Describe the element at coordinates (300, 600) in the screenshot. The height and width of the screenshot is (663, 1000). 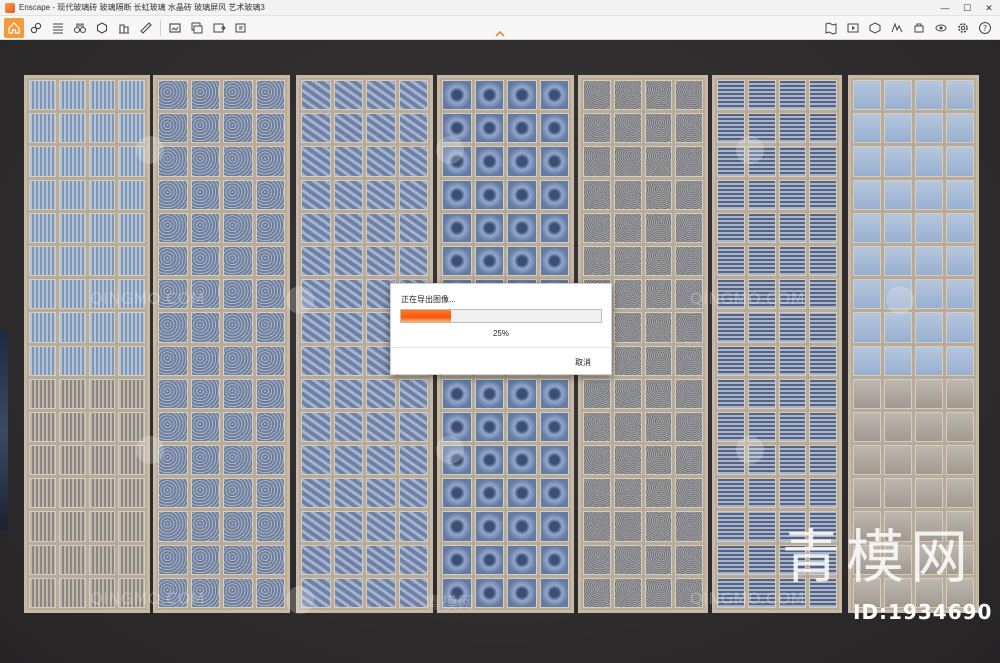
I see `watermark-logo-icon` at that location.